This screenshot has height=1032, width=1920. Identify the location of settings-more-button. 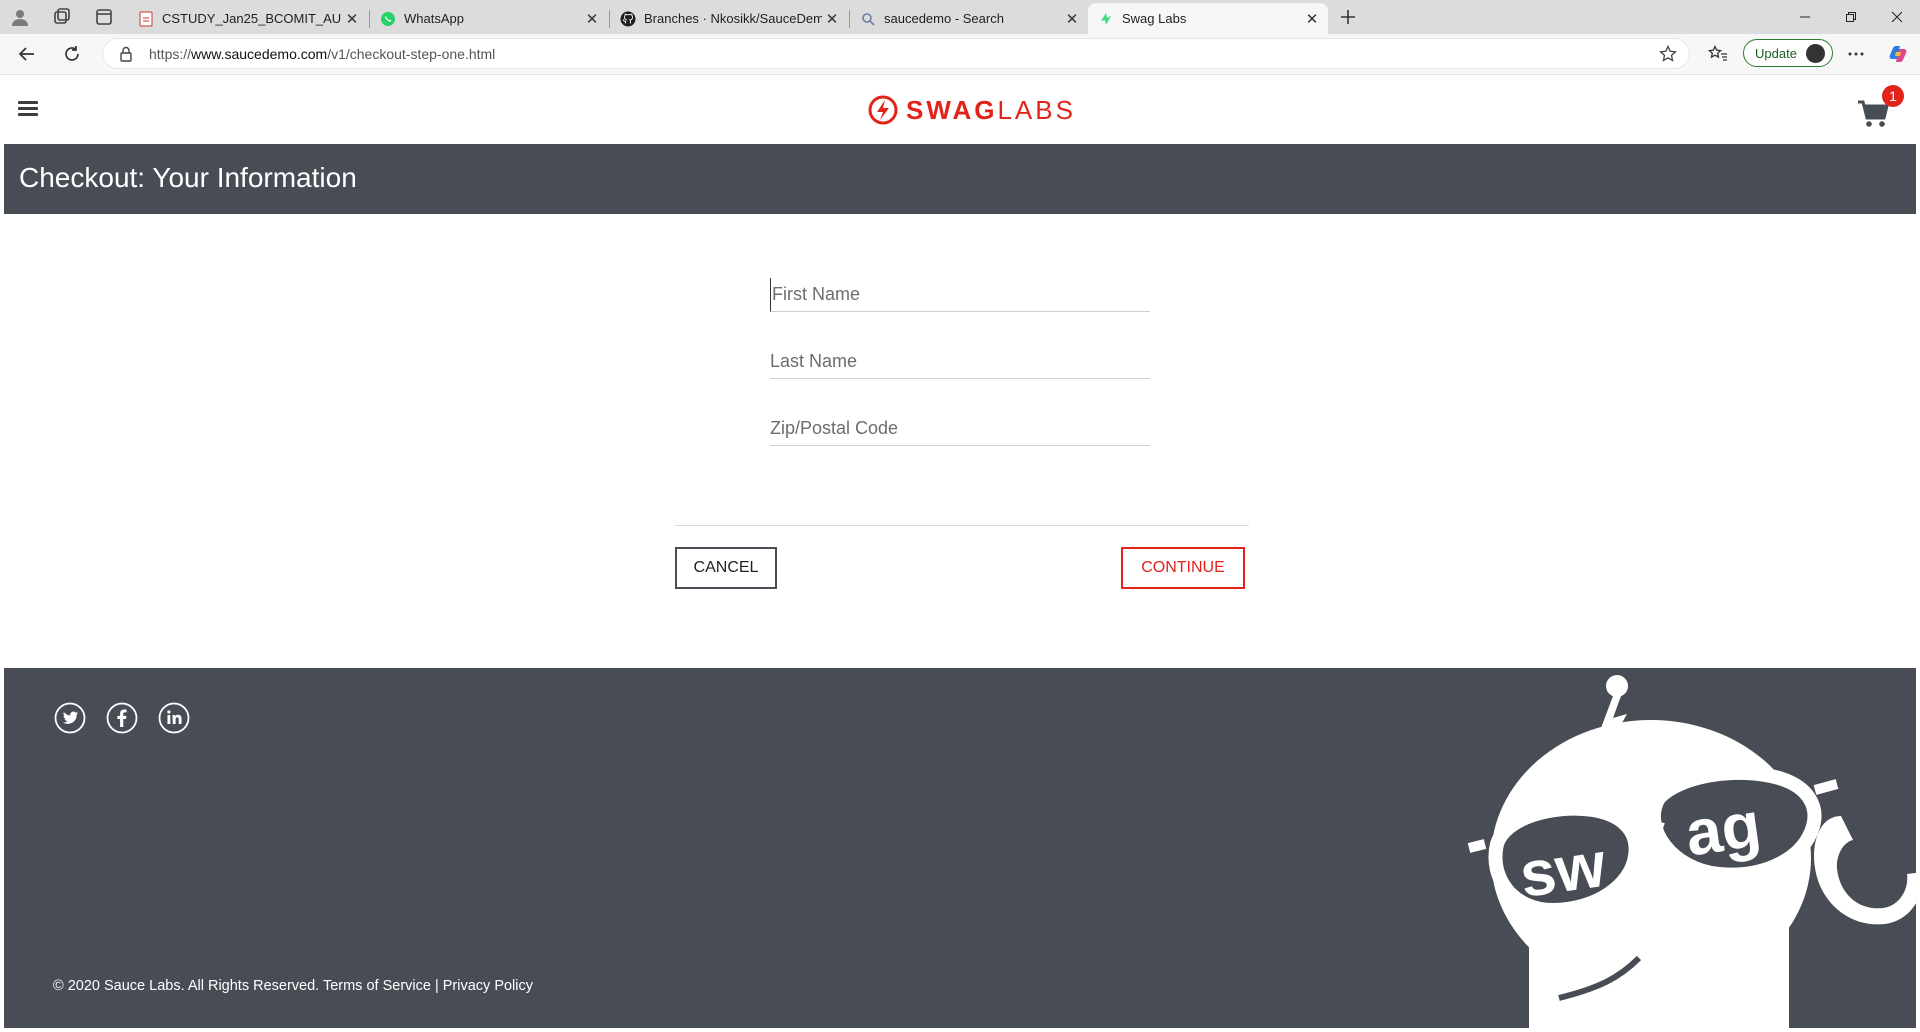
(1856, 54).